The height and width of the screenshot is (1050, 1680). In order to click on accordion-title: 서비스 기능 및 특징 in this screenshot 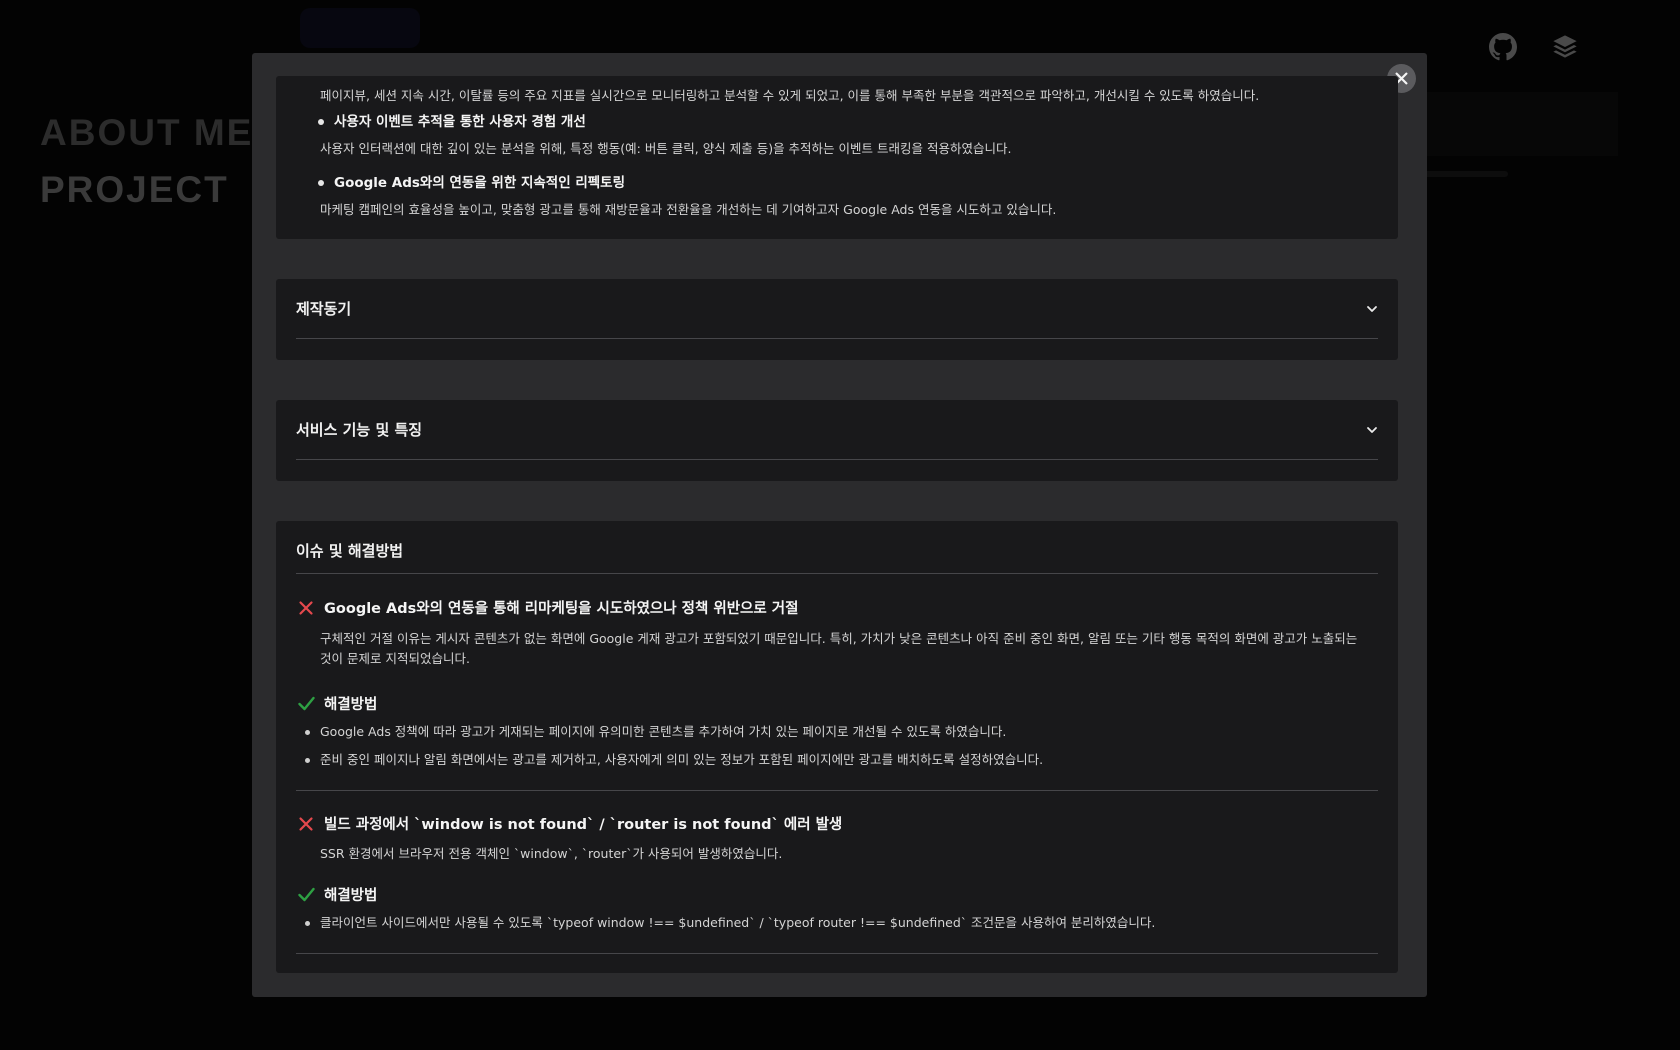, I will do `click(359, 430)`.